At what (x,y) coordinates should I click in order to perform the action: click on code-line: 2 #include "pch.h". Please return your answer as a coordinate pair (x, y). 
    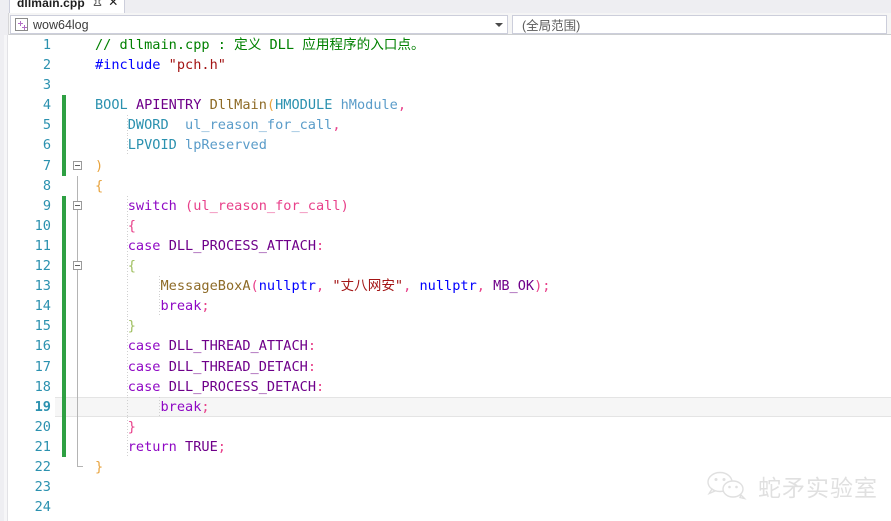
    Looking at the image, I should click on (450, 65).